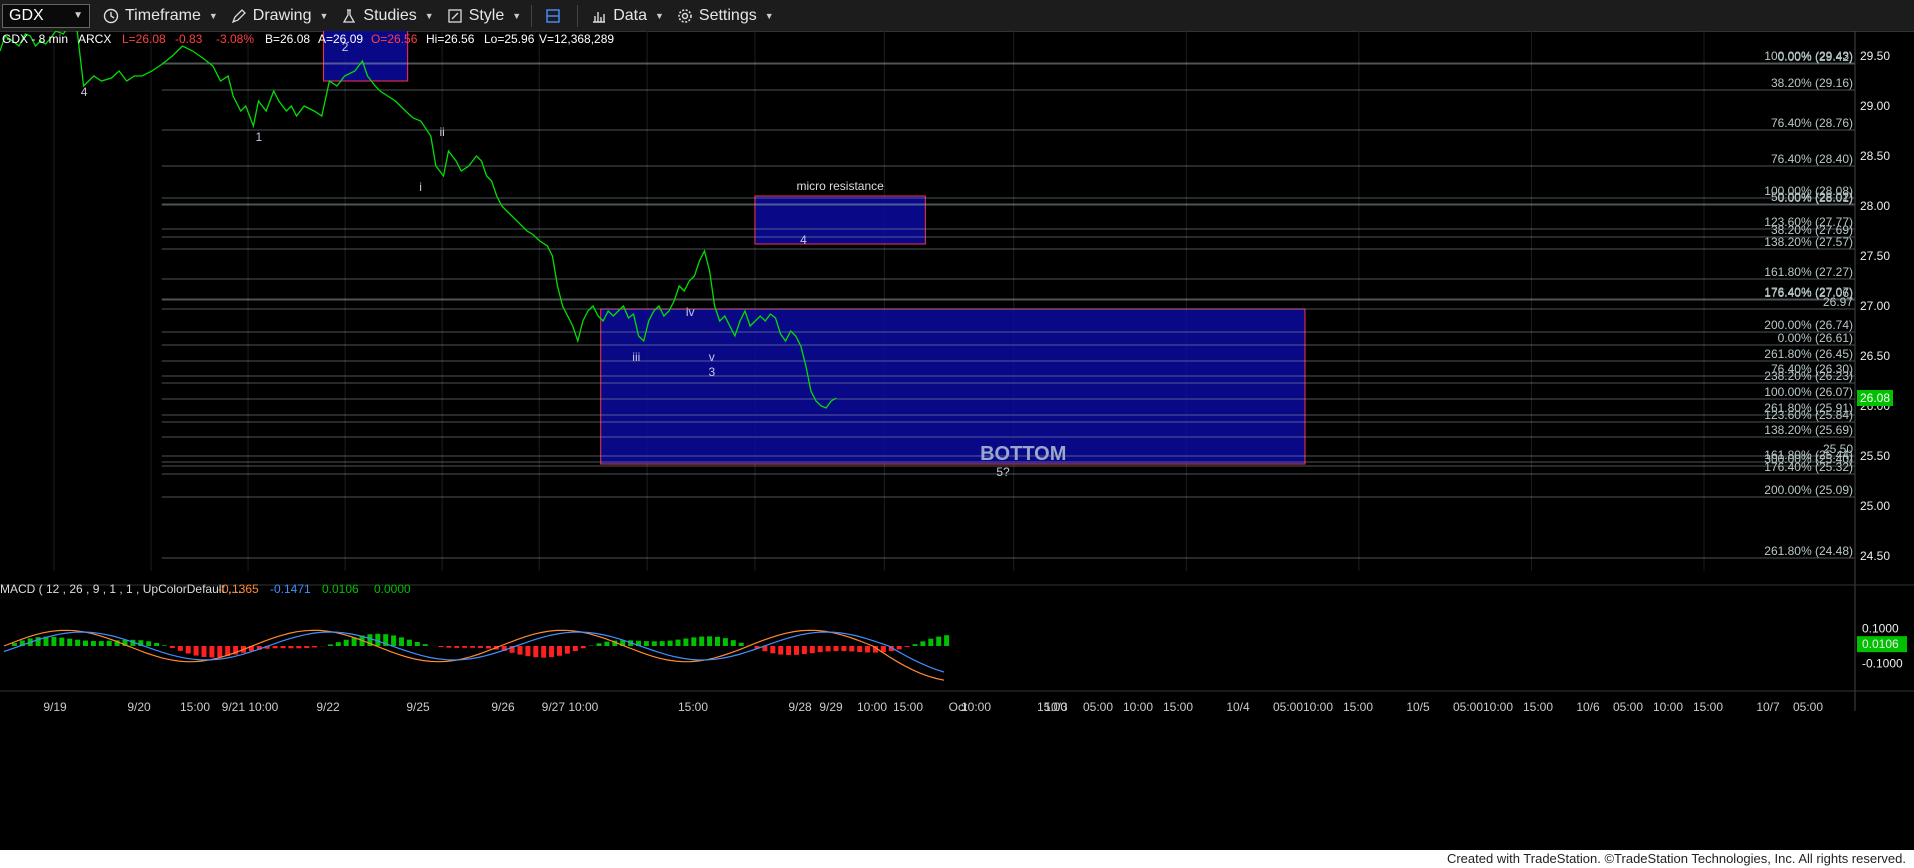 The height and width of the screenshot is (868, 1914). What do you see at coordinates (685, 15) in the screenshot?
I see `gear-icon` at bounding box center [685, 15].